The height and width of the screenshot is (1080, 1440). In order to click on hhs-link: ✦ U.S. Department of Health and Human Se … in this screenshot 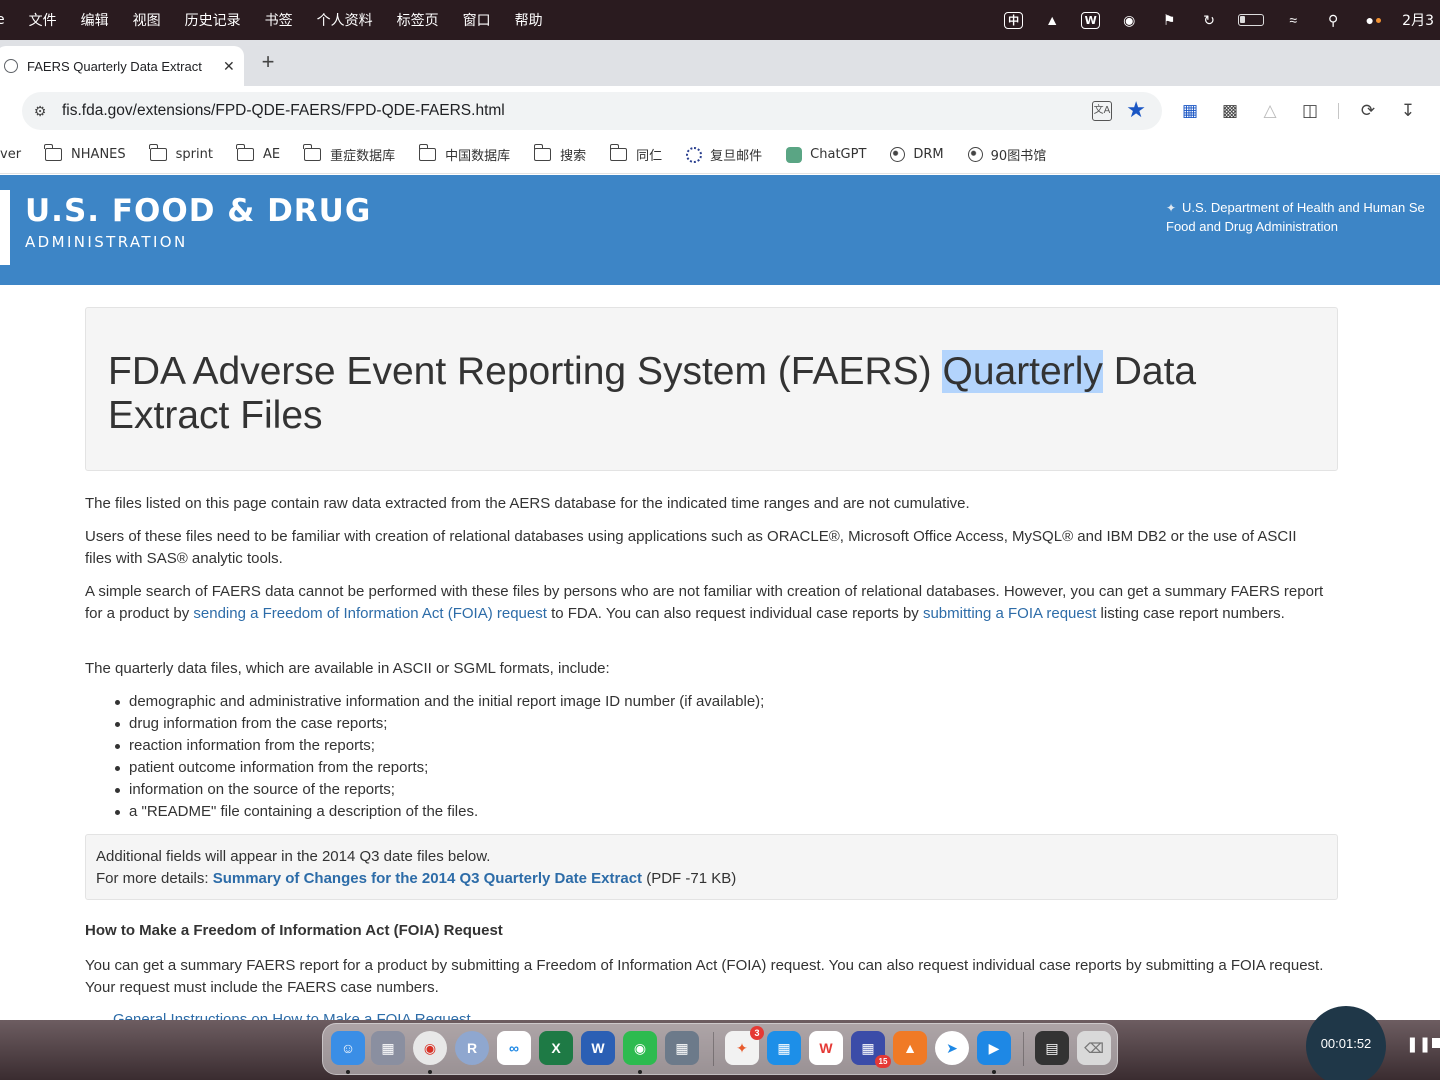, I will do `click(1295, 217)`.